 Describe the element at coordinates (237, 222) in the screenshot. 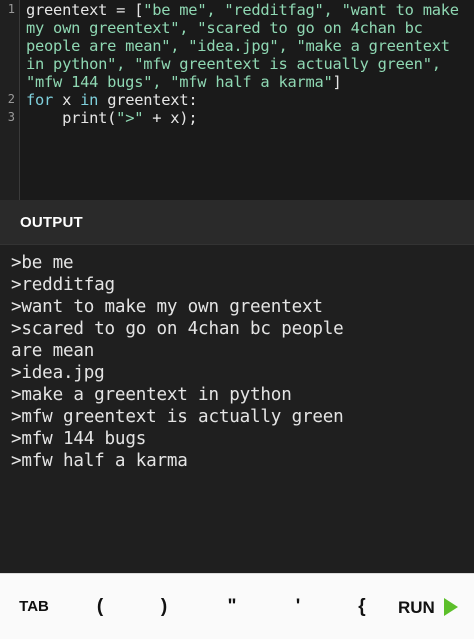

I see `output-header: OUTPUT` at that location.